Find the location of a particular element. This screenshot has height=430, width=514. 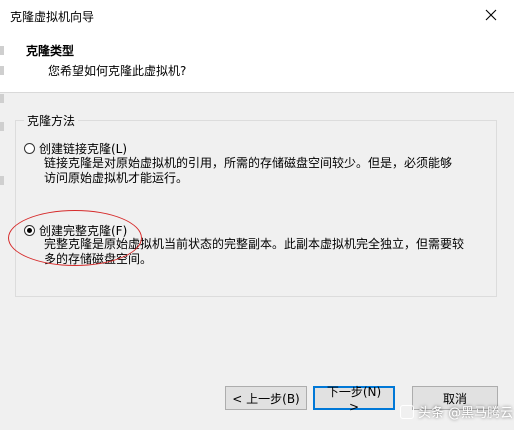

linked-clone-desc-line1: 链接克隆是对原始虚拟机的引用，所需的存储磁盘空间较少。但是，必须能够 is located at coordinates (248, 163).